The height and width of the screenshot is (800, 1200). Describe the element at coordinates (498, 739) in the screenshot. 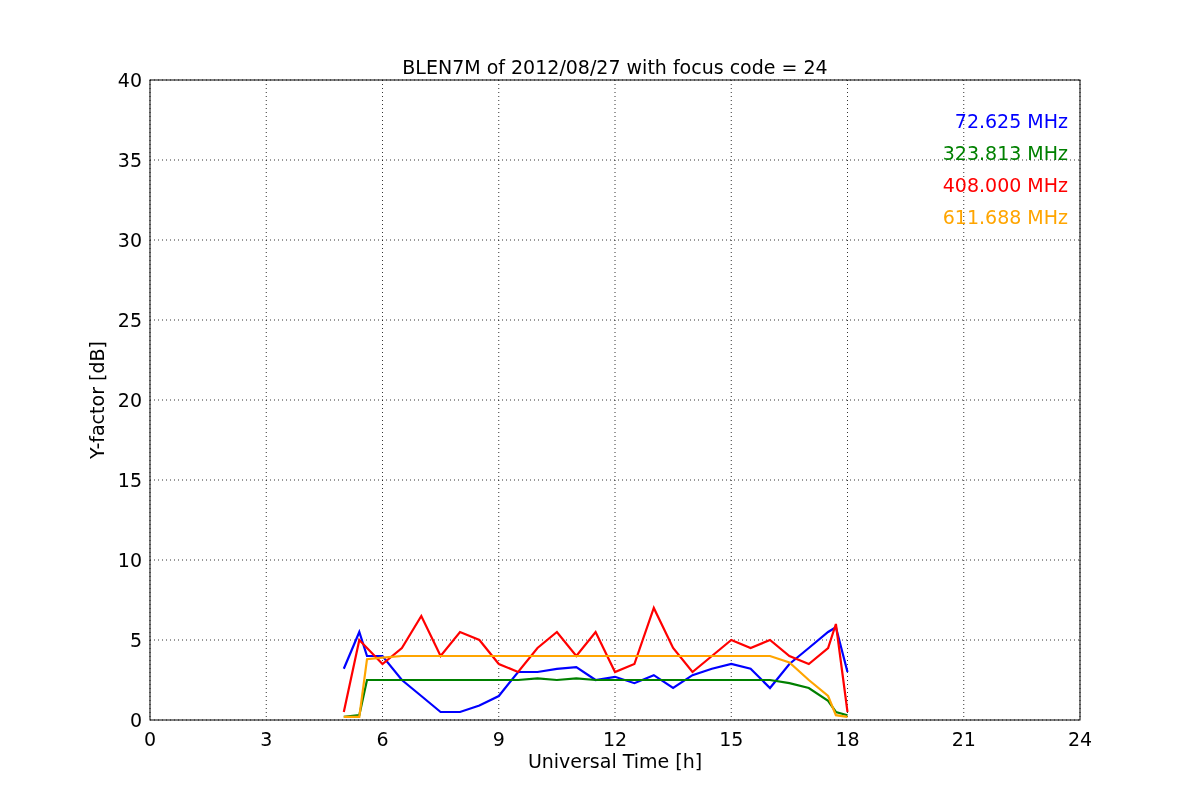

I see `x-tick-label: 9` at that location.